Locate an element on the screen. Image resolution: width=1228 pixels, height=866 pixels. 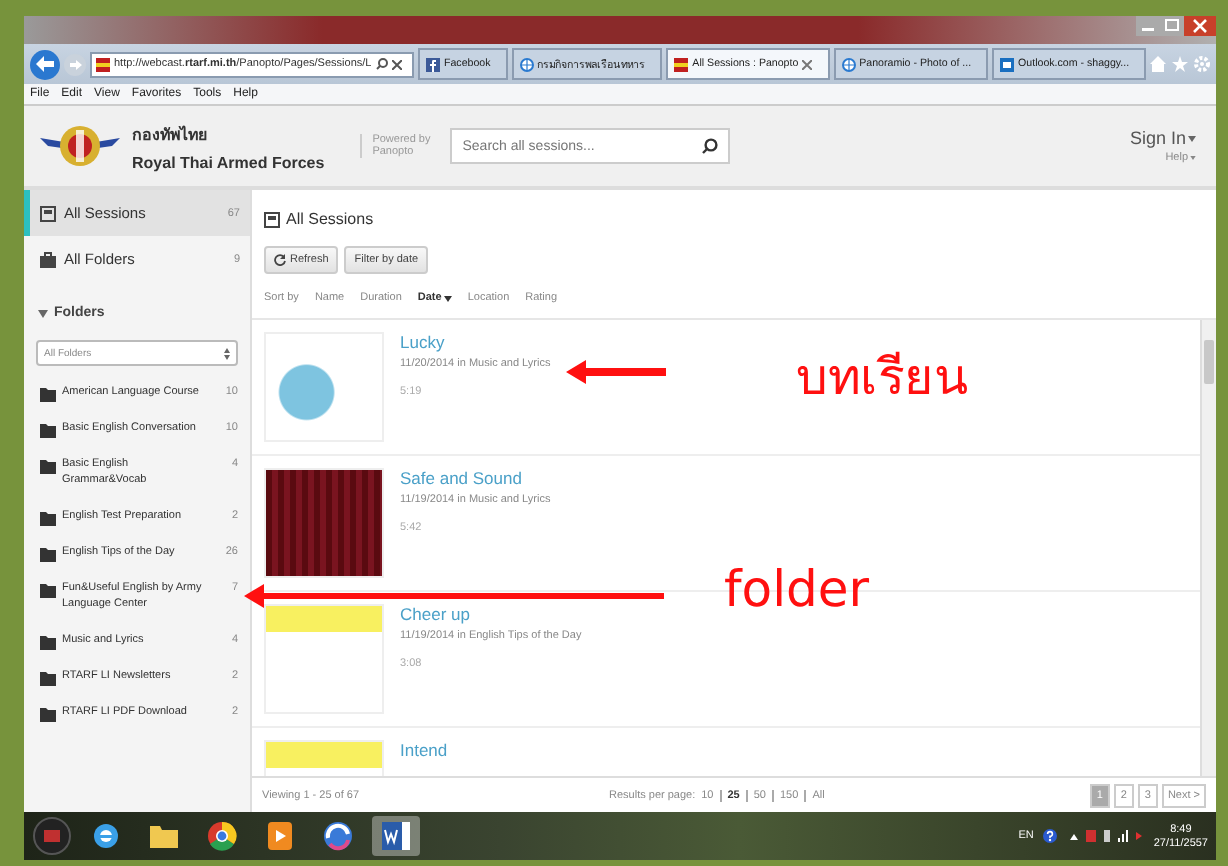
annotation-label: บทเรียน is located at coordinates (882, 378).